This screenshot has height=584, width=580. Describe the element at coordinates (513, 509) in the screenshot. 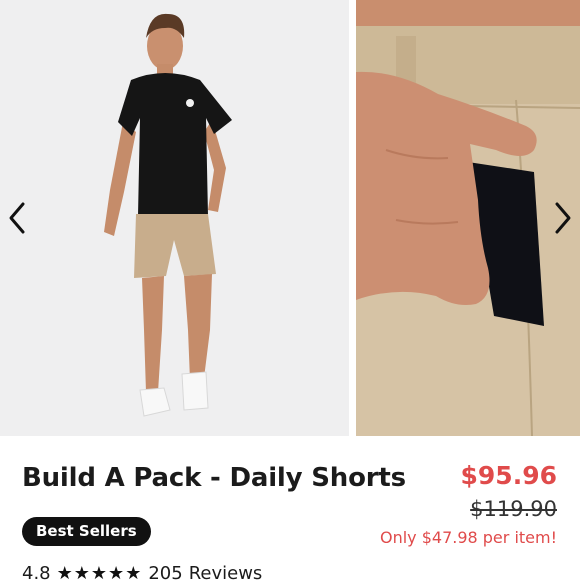

I see `original-price: $119.90` at that location.